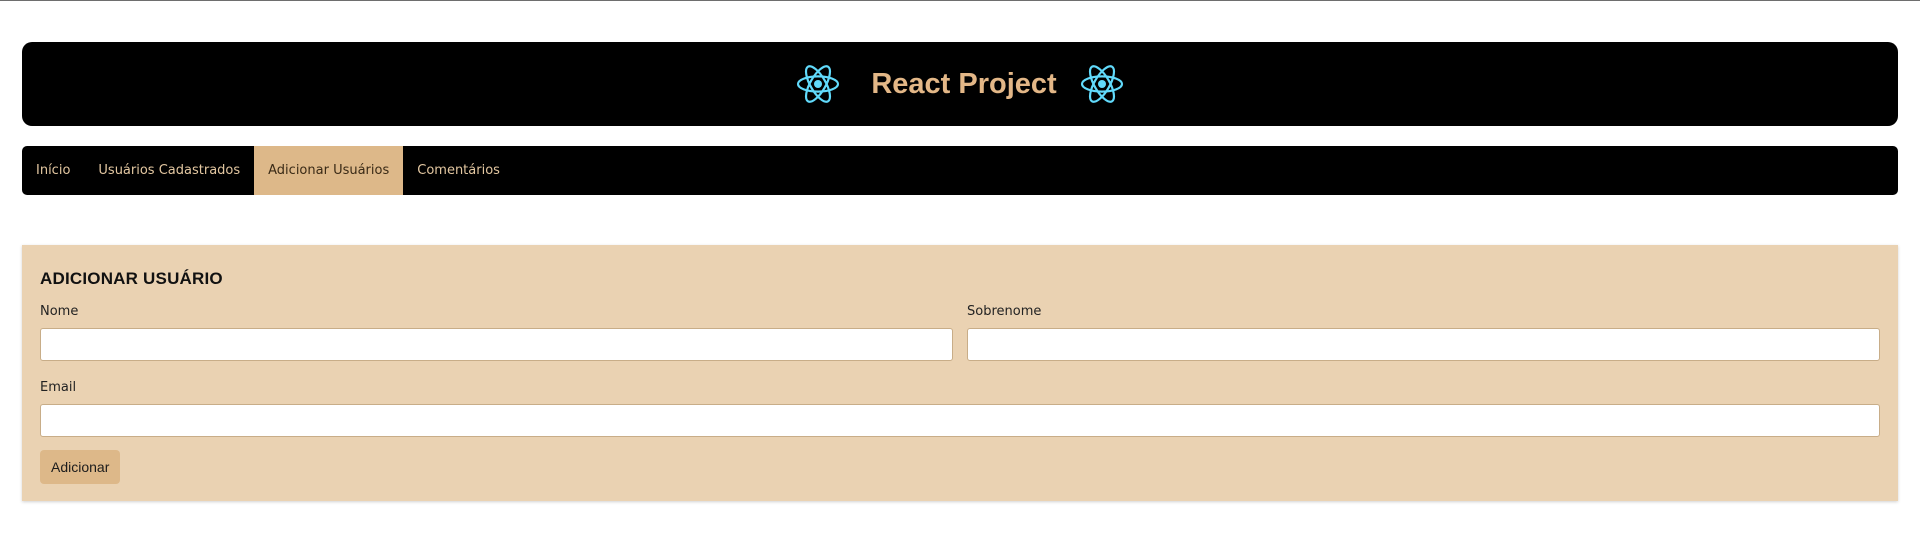  What do you see at coordinates (58, 387) in the screenshot?
I see `email-label: Email` at bounding box center [58, 387].